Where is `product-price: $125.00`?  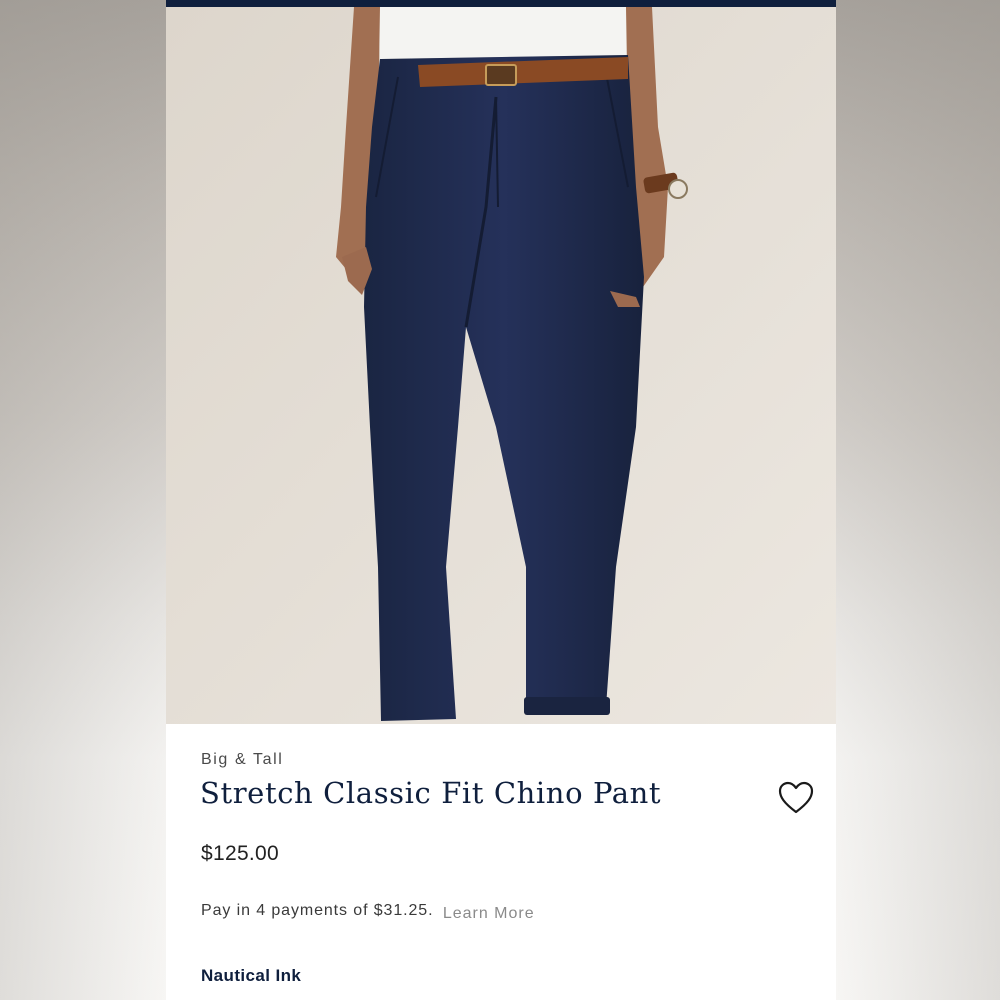
product-price: $125.00 is located at coordinates (240, 853).